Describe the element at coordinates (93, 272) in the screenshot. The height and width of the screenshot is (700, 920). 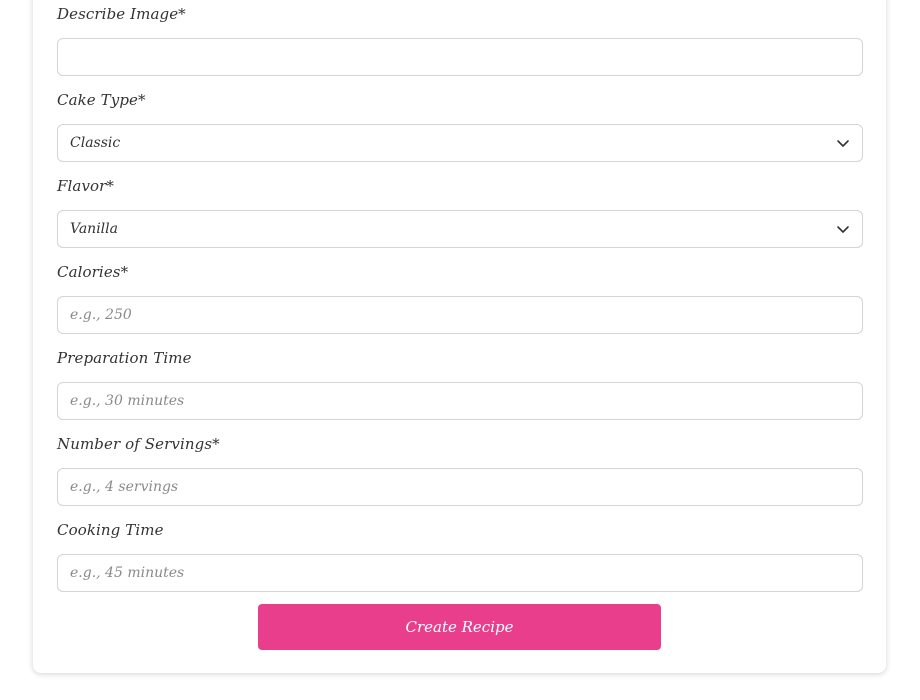
I see `calories-label: Calories*` at that location.